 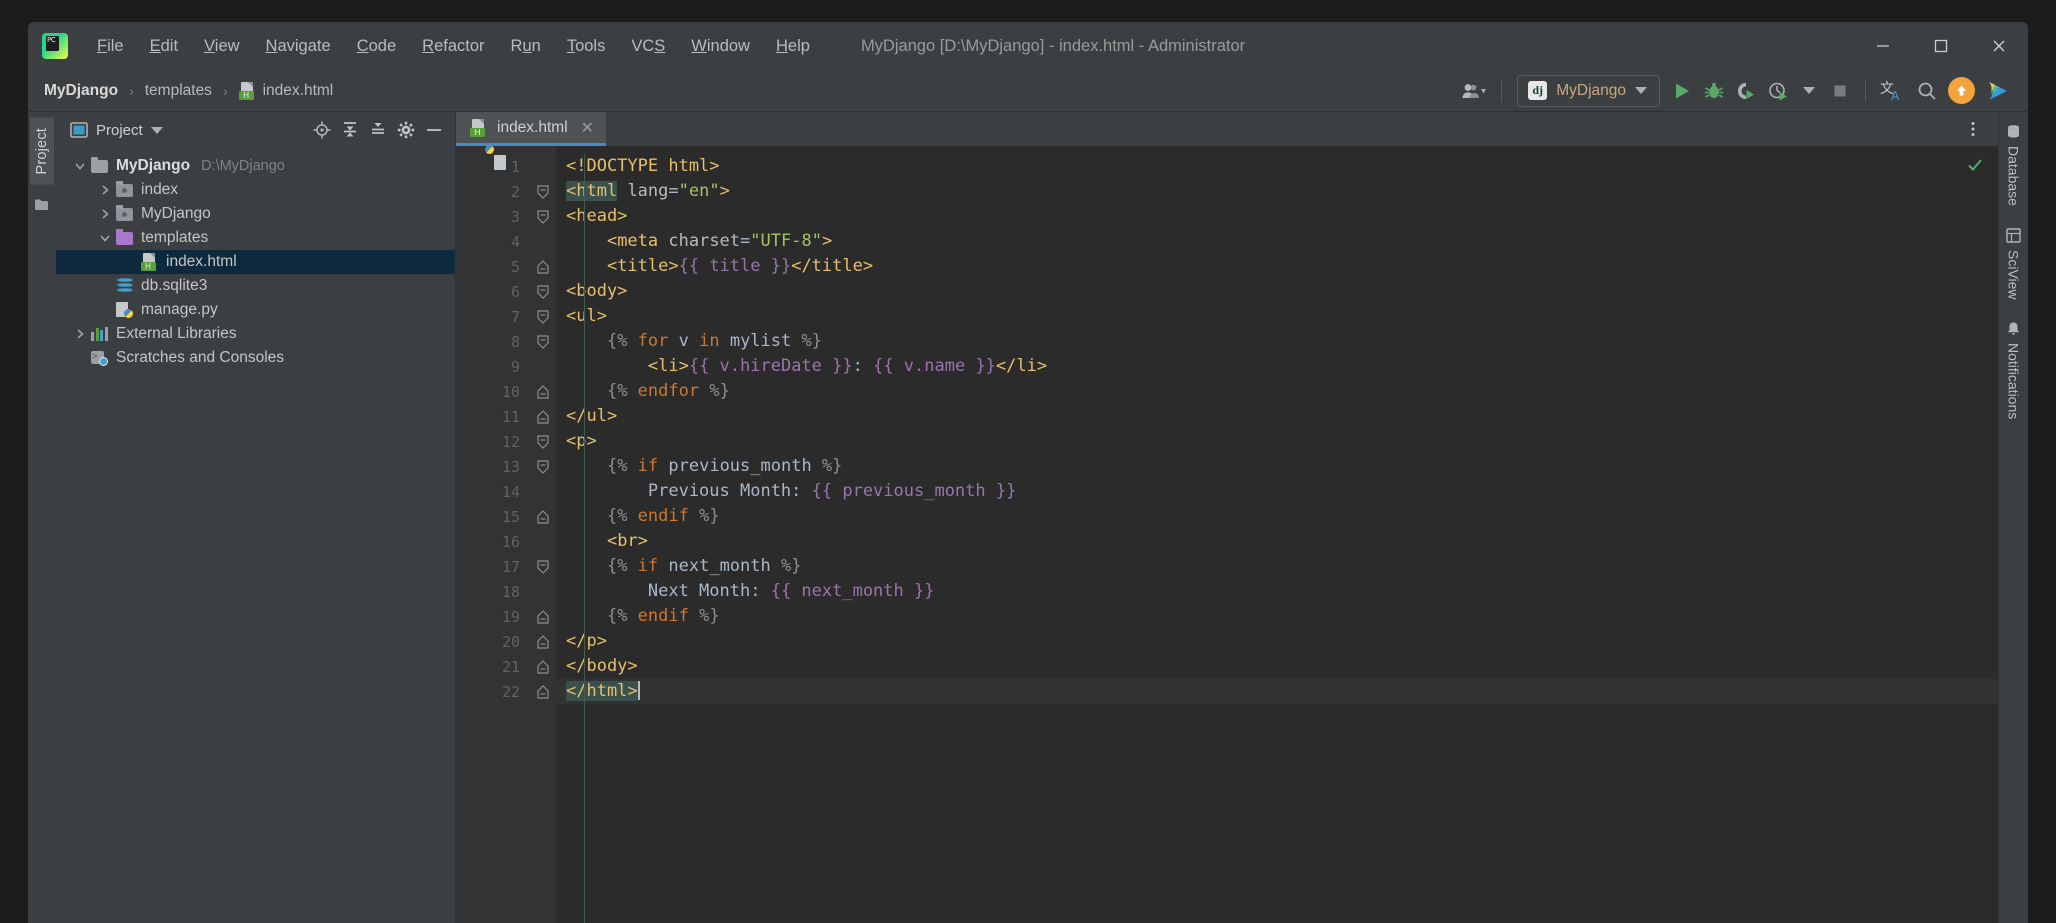 I want to click on code-line: <!DOCTYPE html>, so click(x=1277, y=166).